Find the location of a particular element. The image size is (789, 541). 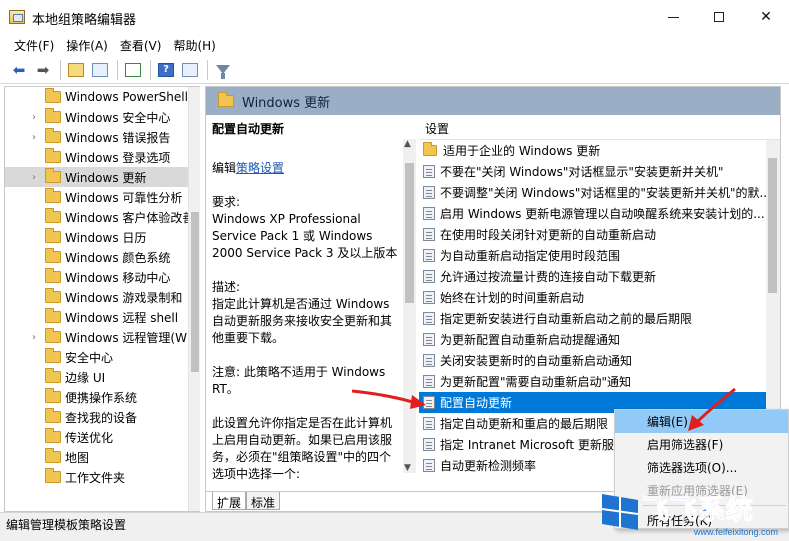

menu-all-tasks: 所有任务(K) is located at coordinates (701, 520).